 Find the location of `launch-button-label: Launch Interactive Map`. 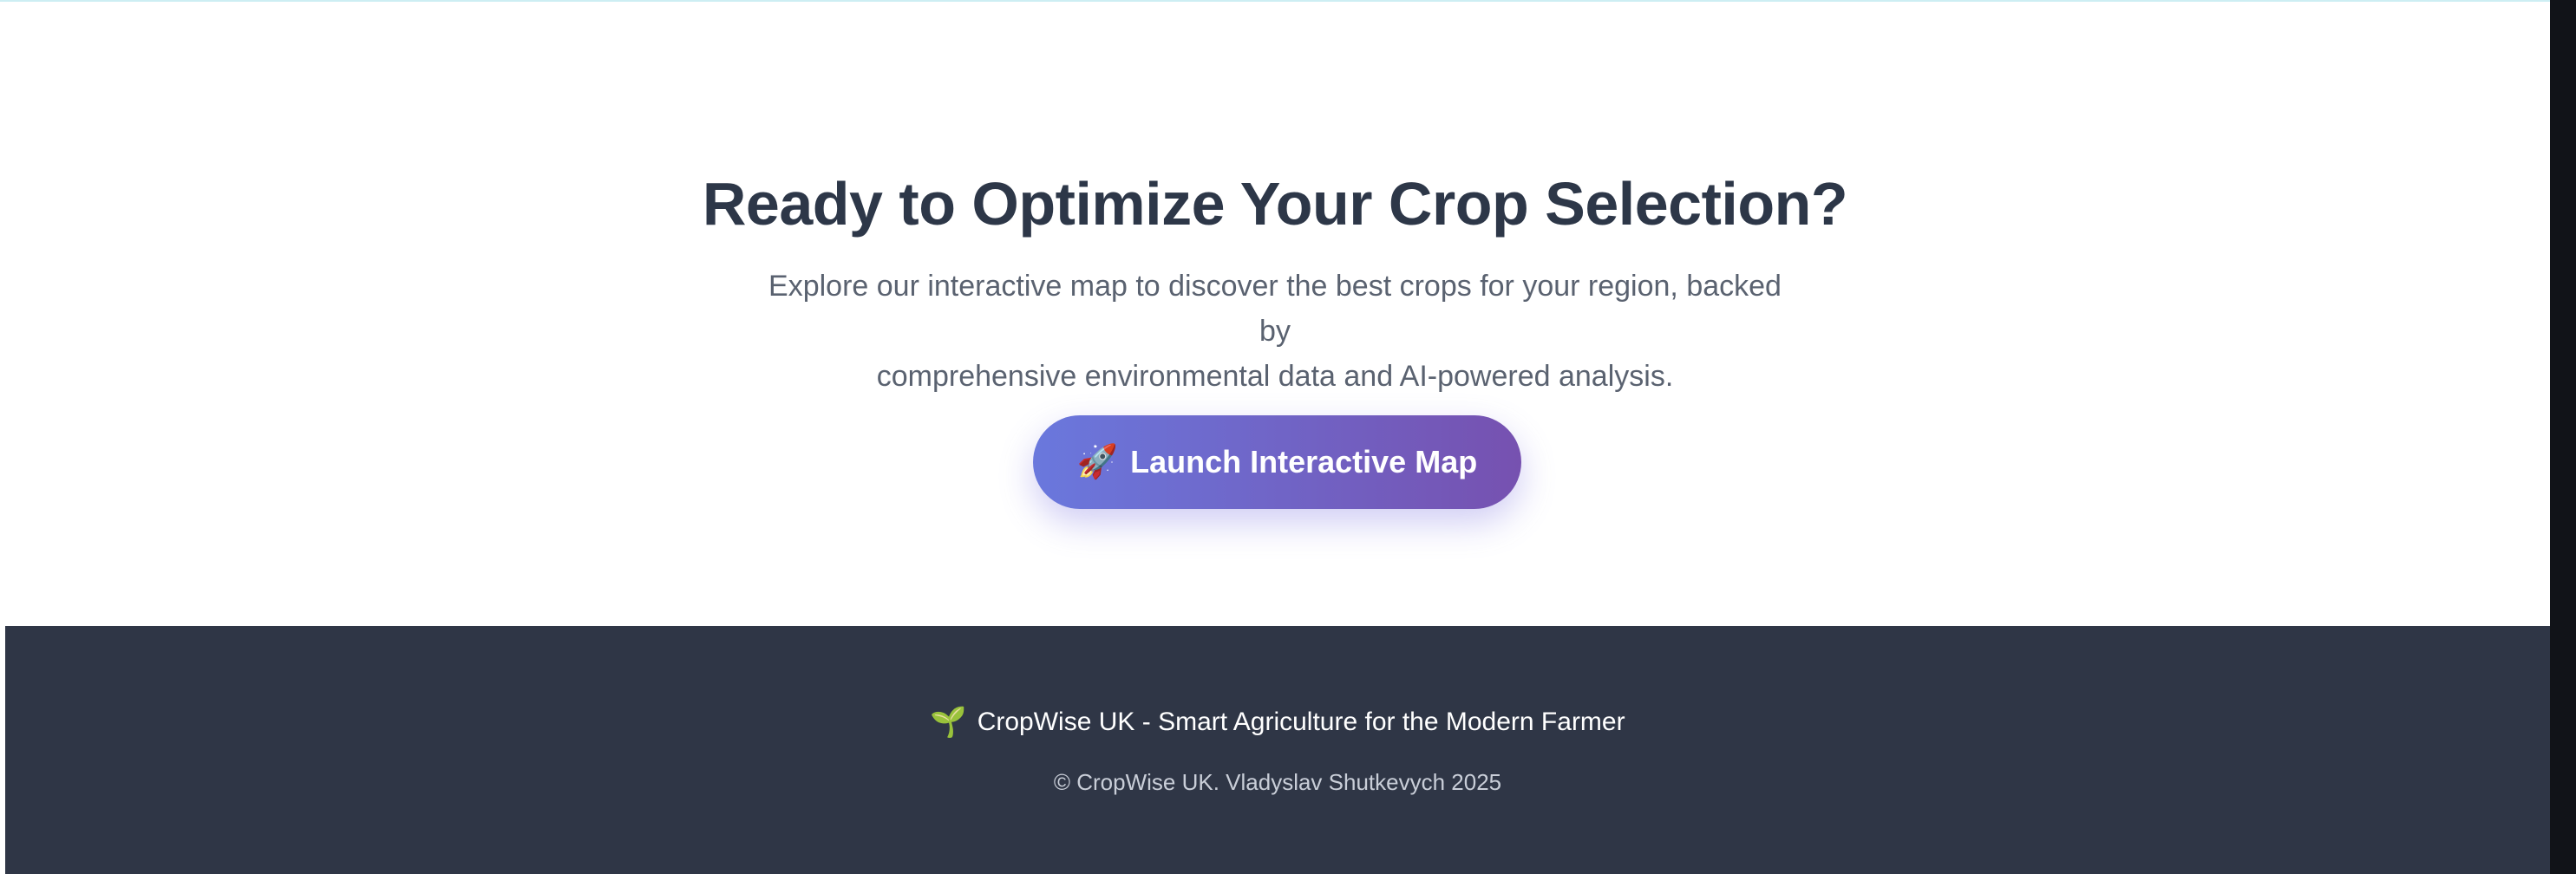

launch-button-label: Launch Interactive Map is located at coordinates (1304, 461).